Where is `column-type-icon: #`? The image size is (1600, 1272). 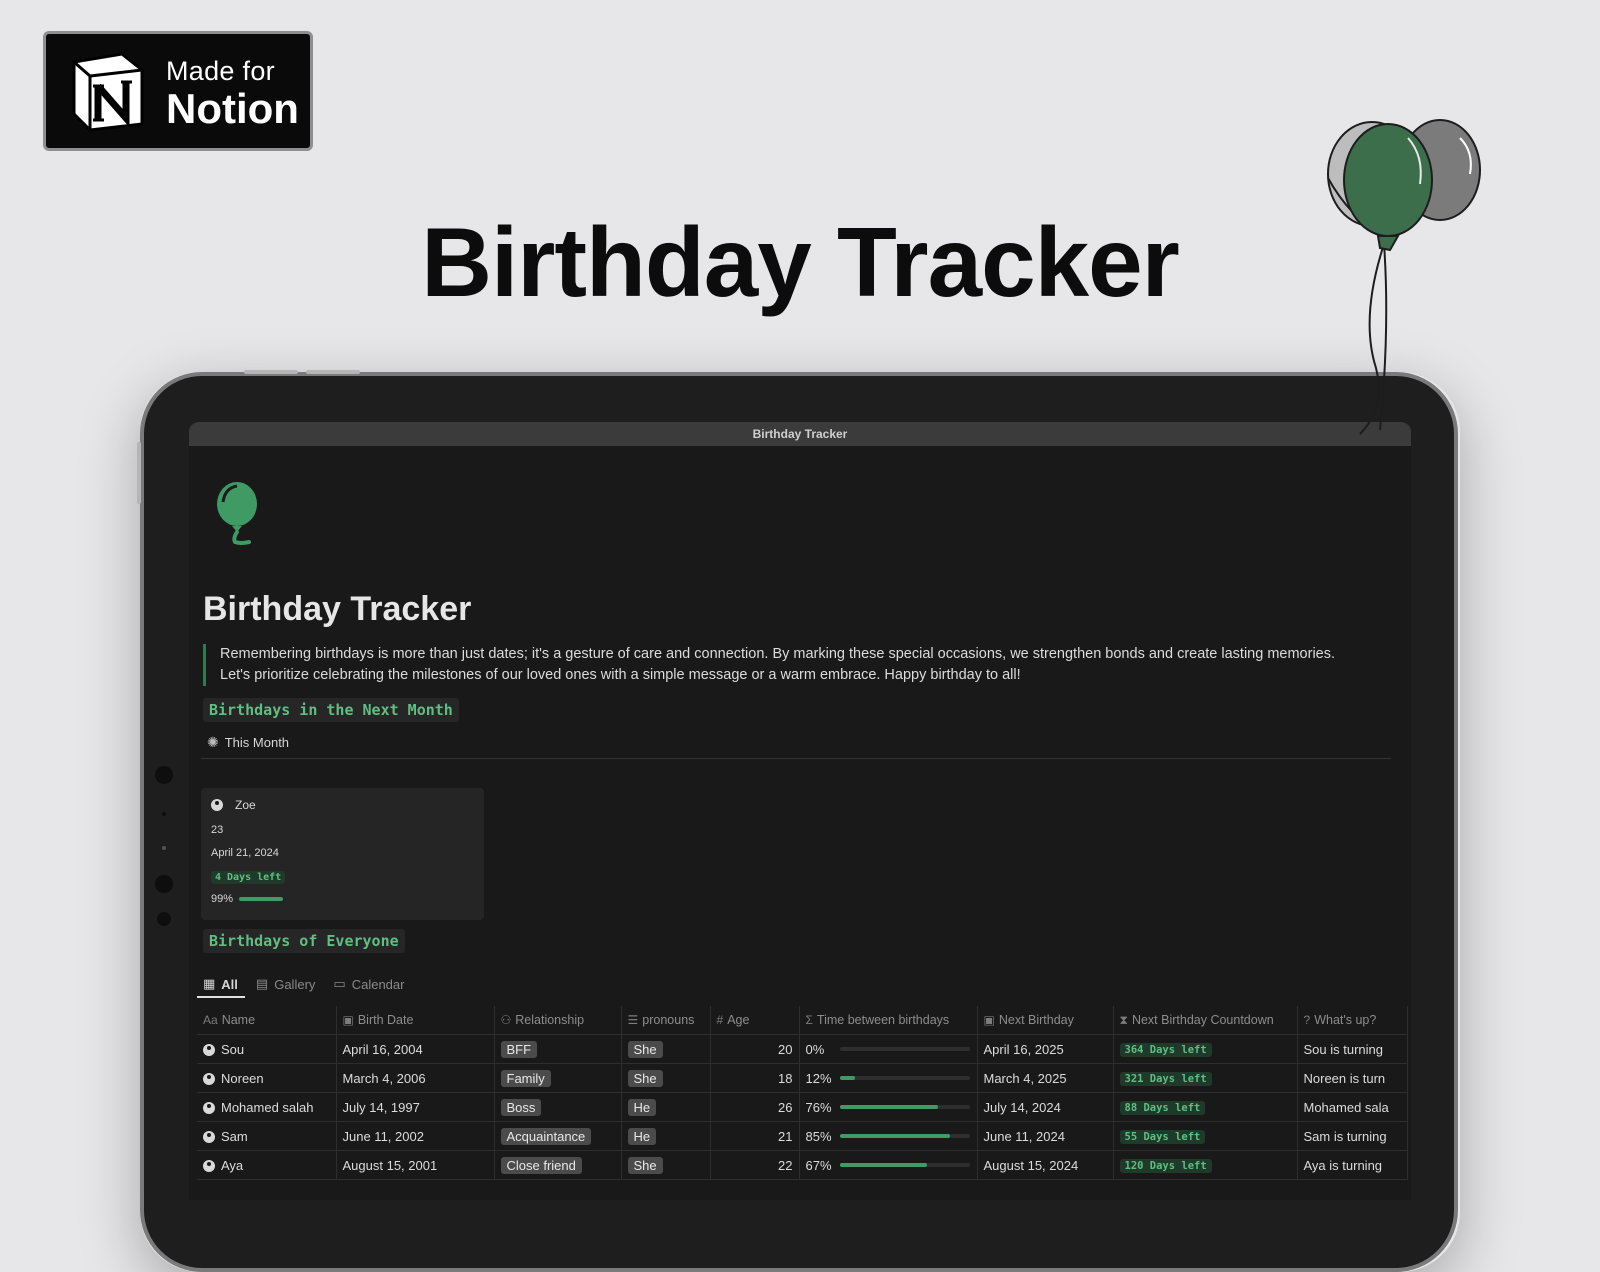
column-type-icon: # is located at coordinates (720, 1020).